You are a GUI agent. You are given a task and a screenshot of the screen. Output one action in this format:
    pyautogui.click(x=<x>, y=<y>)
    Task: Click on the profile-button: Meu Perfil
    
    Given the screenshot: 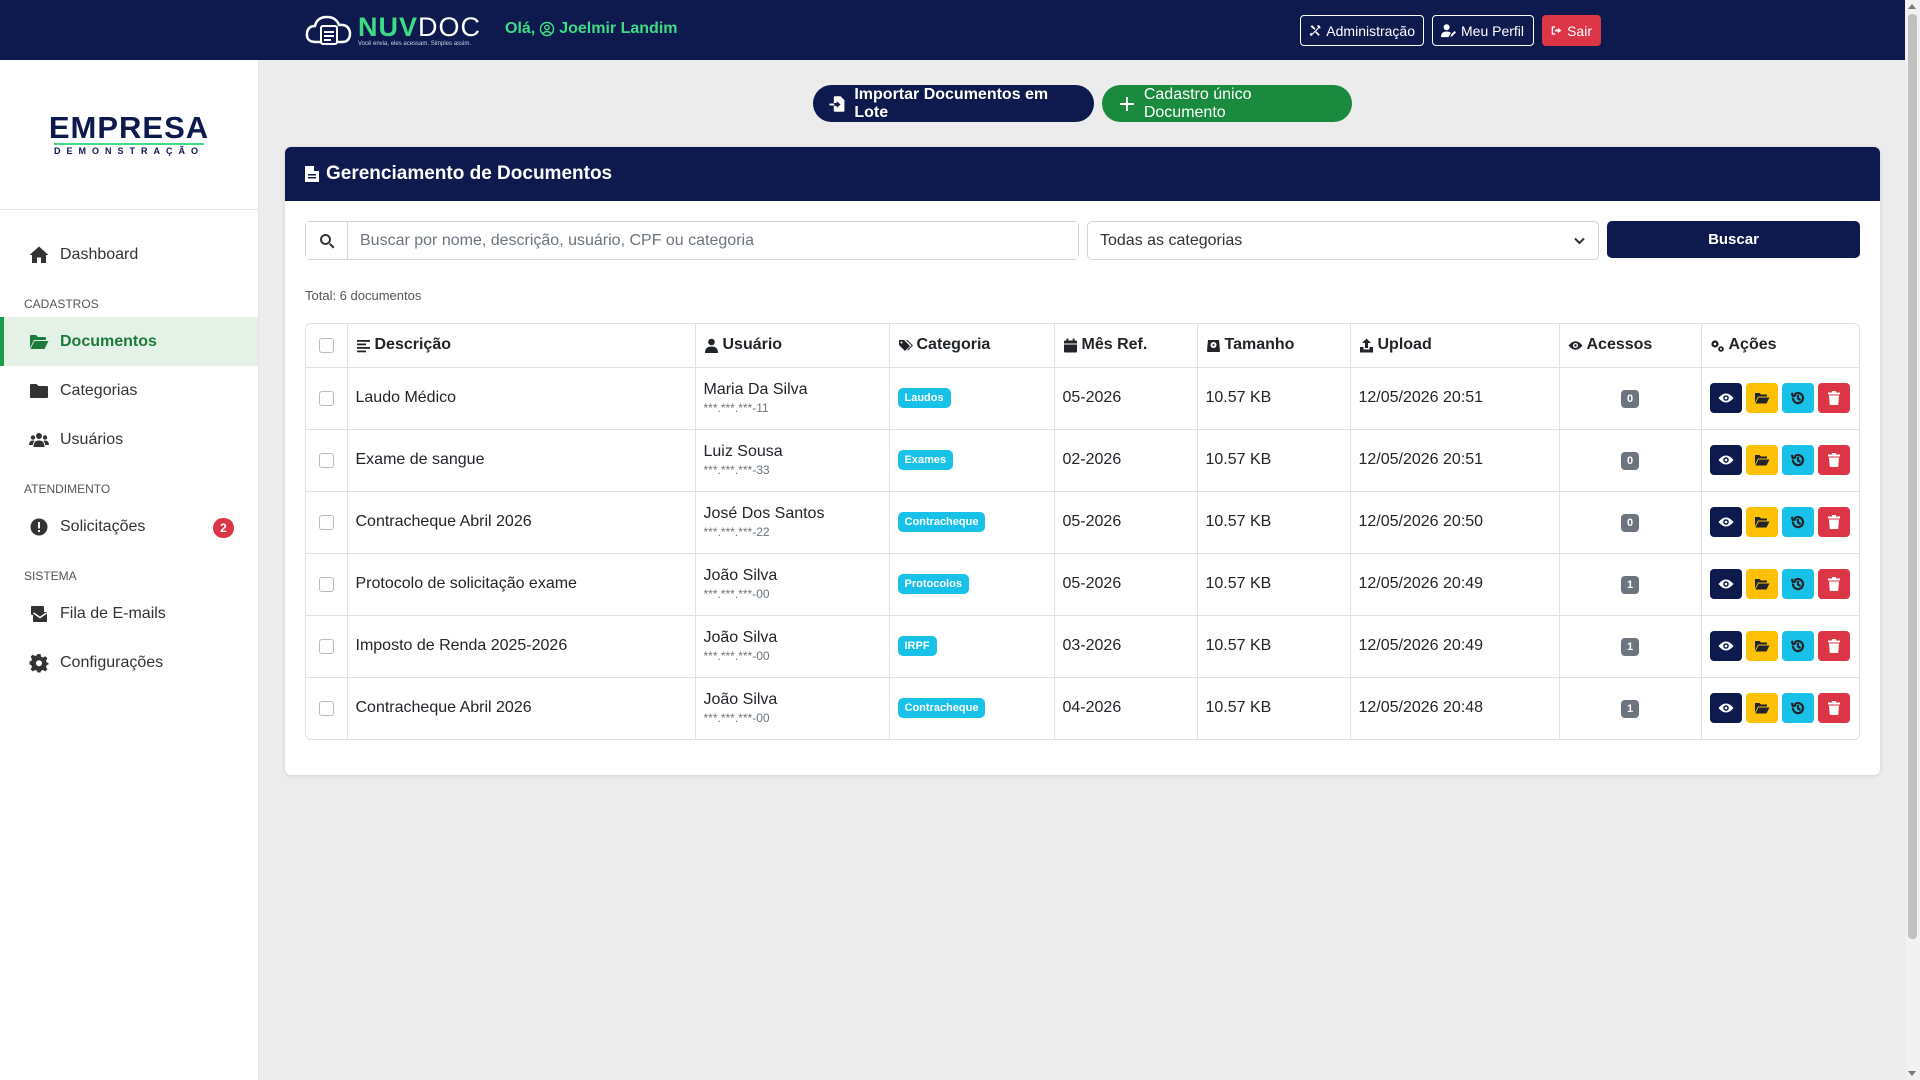 What is the action you would take?
    pyautogui.click(x=1483, y=30)
    